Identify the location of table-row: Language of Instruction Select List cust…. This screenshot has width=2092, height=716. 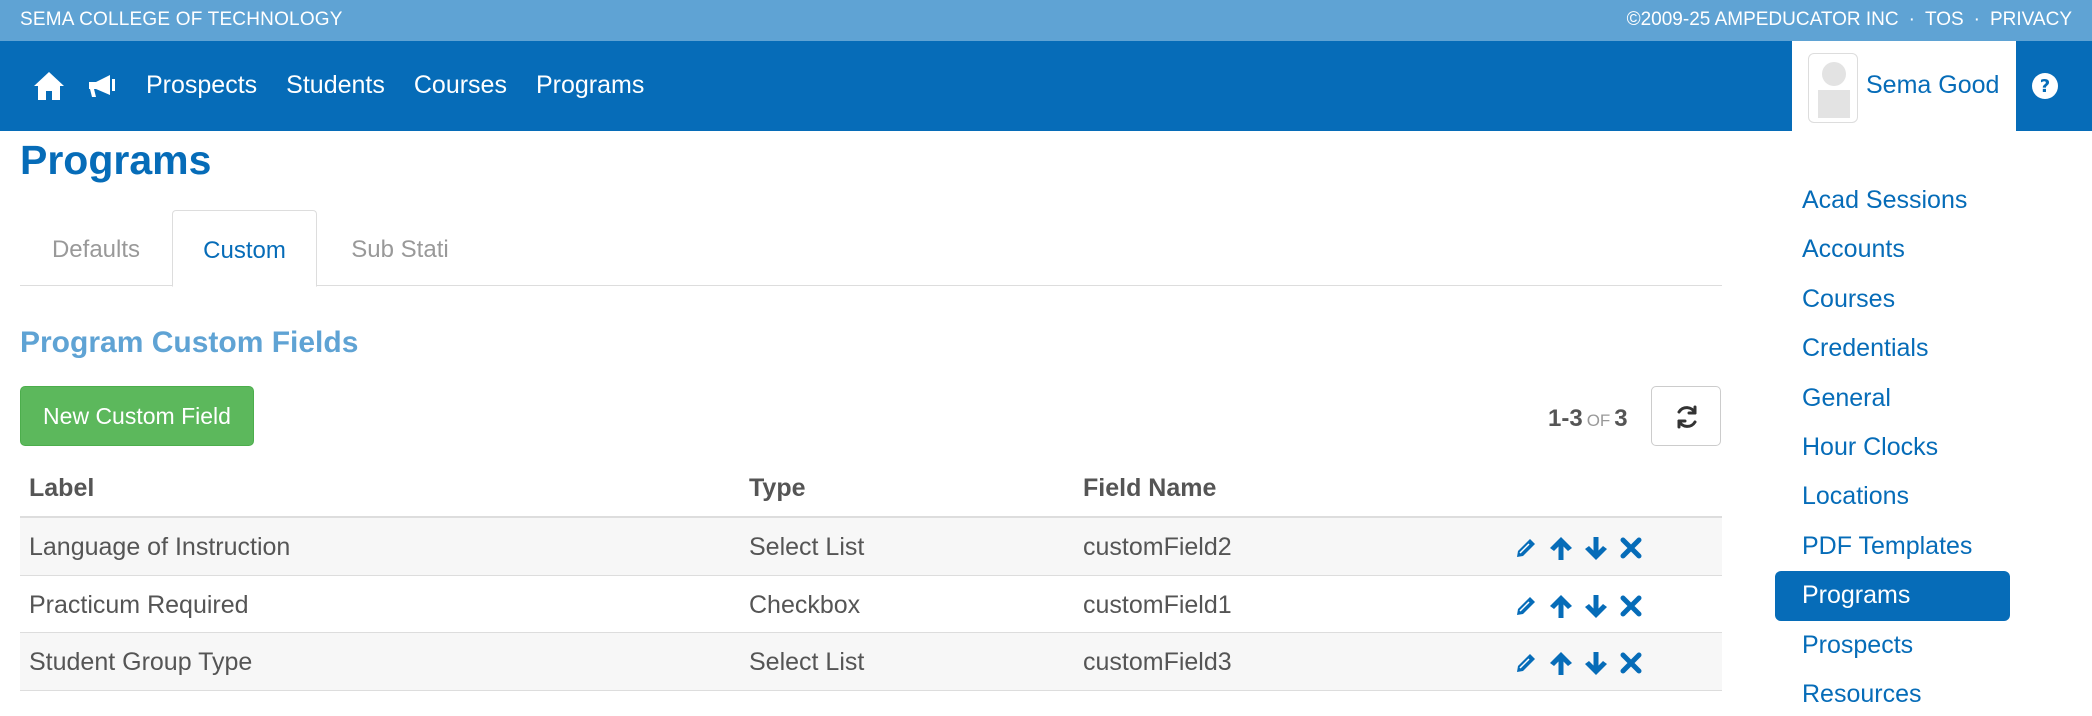
(871, 547).